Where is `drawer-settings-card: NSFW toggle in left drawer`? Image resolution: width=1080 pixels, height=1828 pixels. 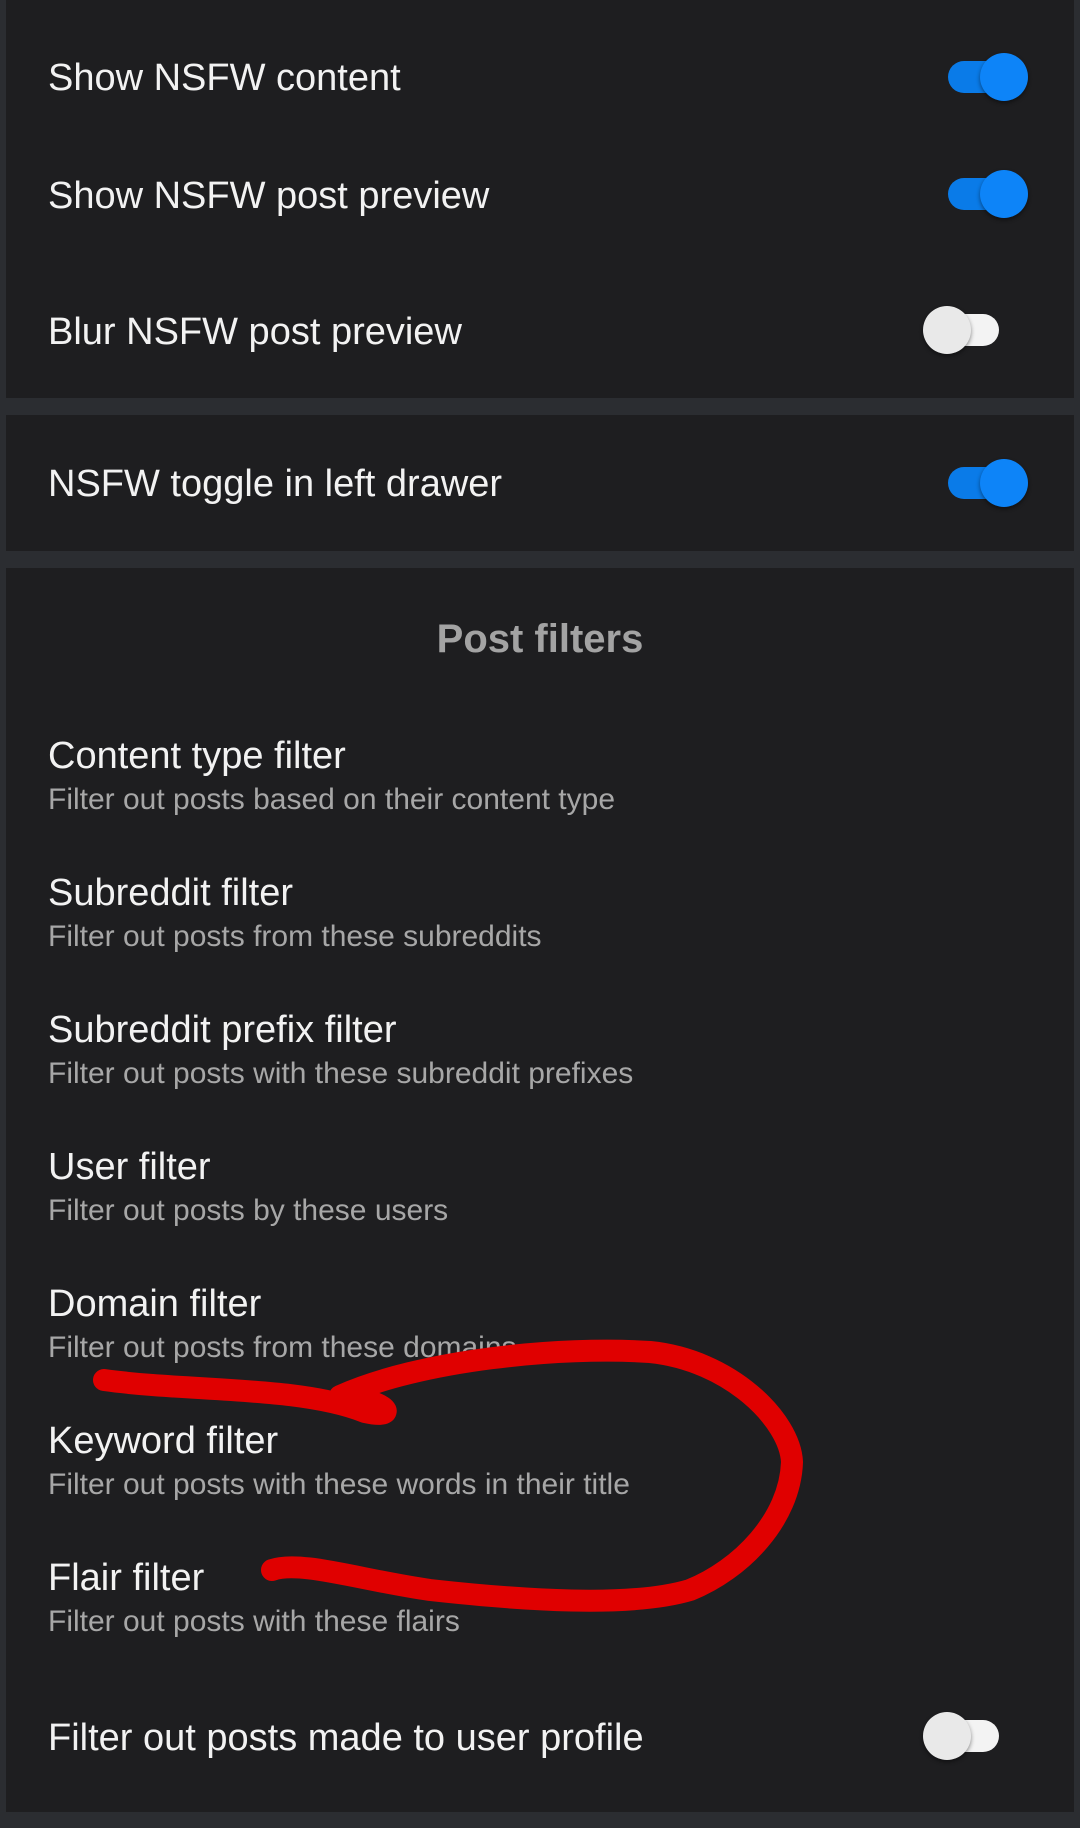 drawer-settings-card: NSFW toggle in left drawer is located at coordinates (540, 483).